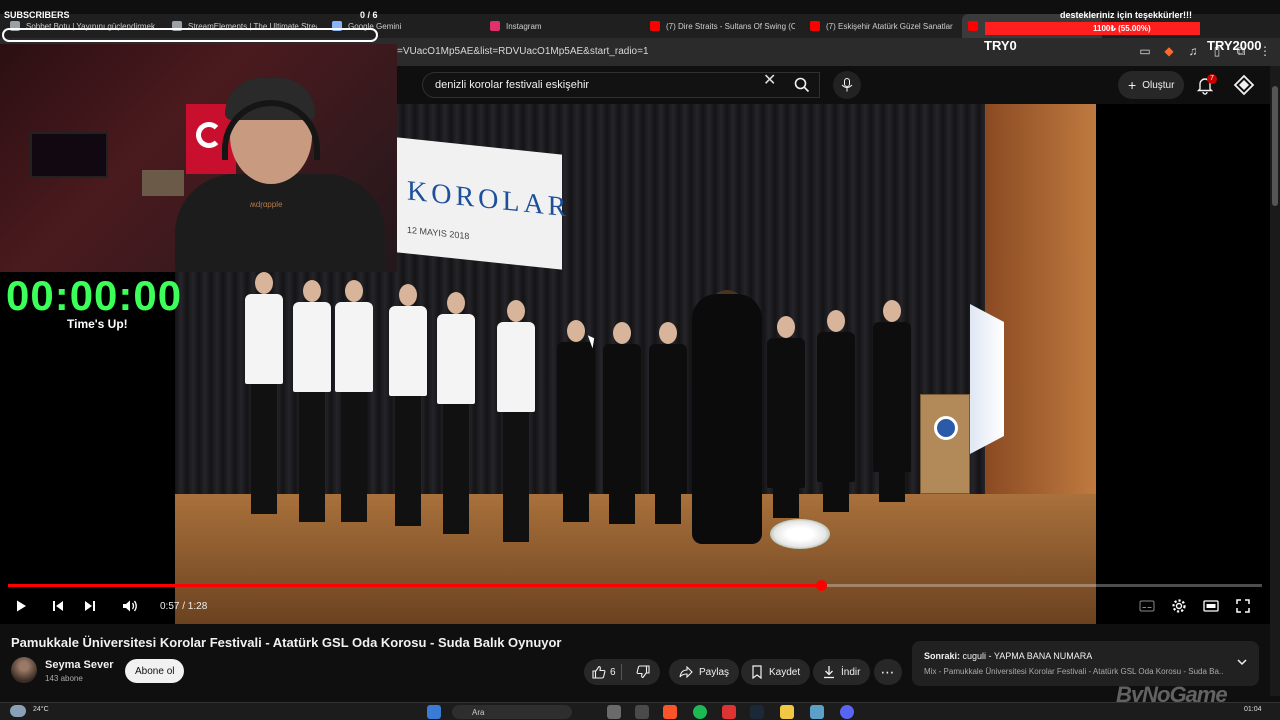 The width and height of the screenshot is (1280, 720). I want to click on fullscreen-button, so click(1243, 606).